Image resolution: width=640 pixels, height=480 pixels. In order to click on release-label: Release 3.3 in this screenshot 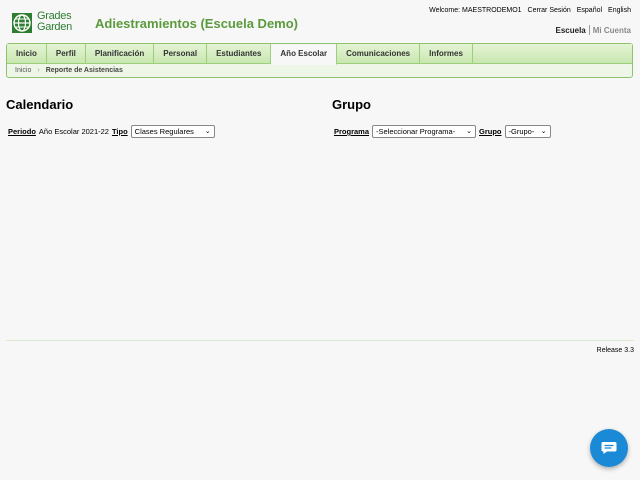, I will do `click(615, 350)`.